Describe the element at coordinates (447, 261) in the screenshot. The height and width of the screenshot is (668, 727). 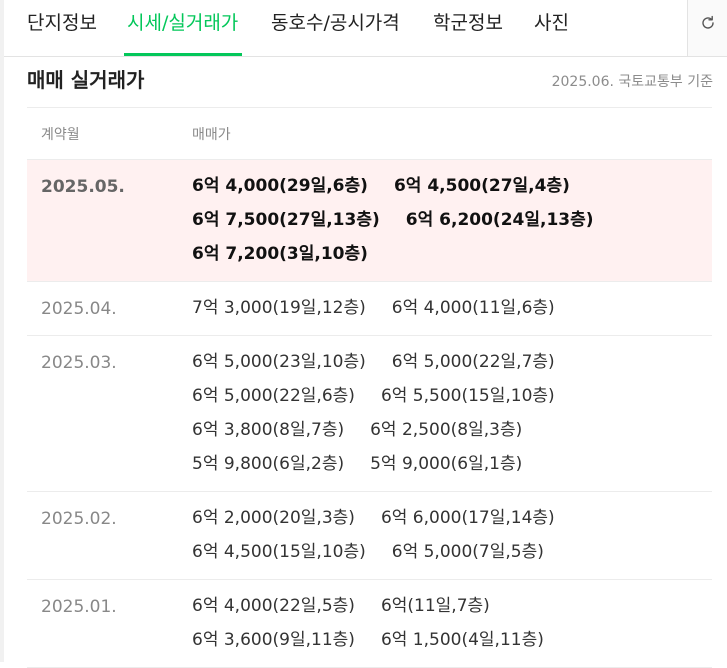
I see `price-line: 6억 7,200(3일,10층)` at that location.